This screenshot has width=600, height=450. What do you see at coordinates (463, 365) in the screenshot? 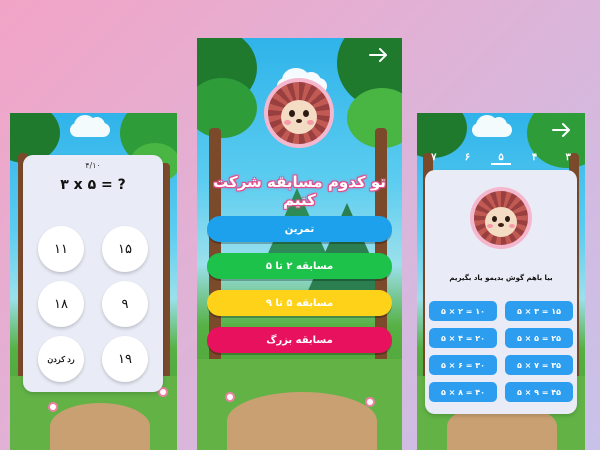
I see `fact-5x6: ۵ × ۶ = ۳۰` at bounding box center [463, 365].